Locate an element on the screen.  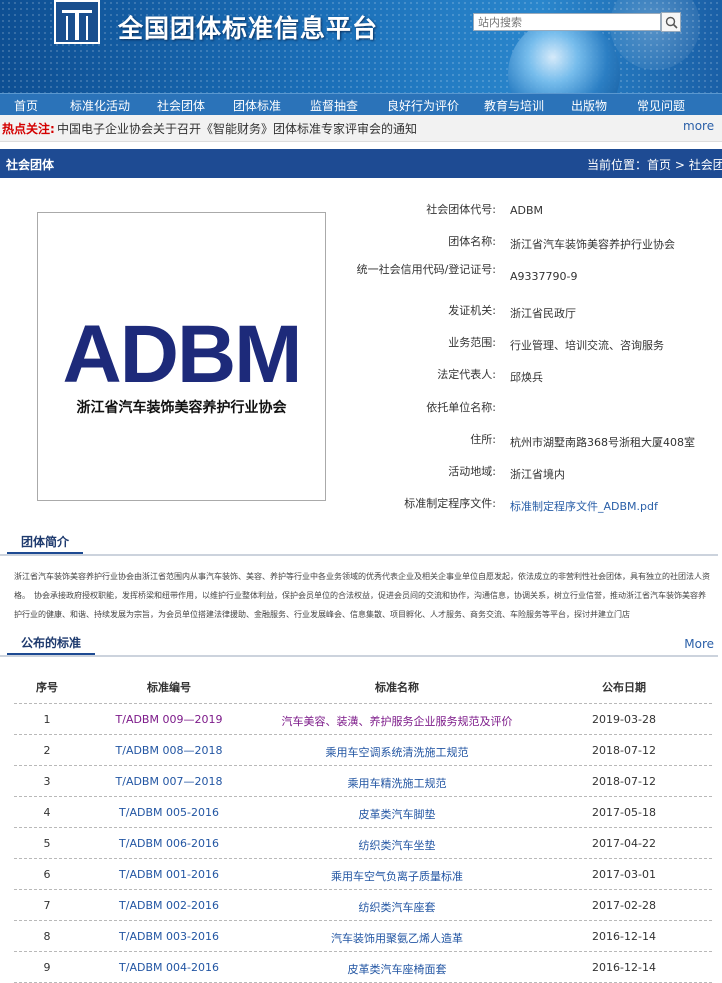
column-header-code: 标准编号 is located at coordinates (169, 687).